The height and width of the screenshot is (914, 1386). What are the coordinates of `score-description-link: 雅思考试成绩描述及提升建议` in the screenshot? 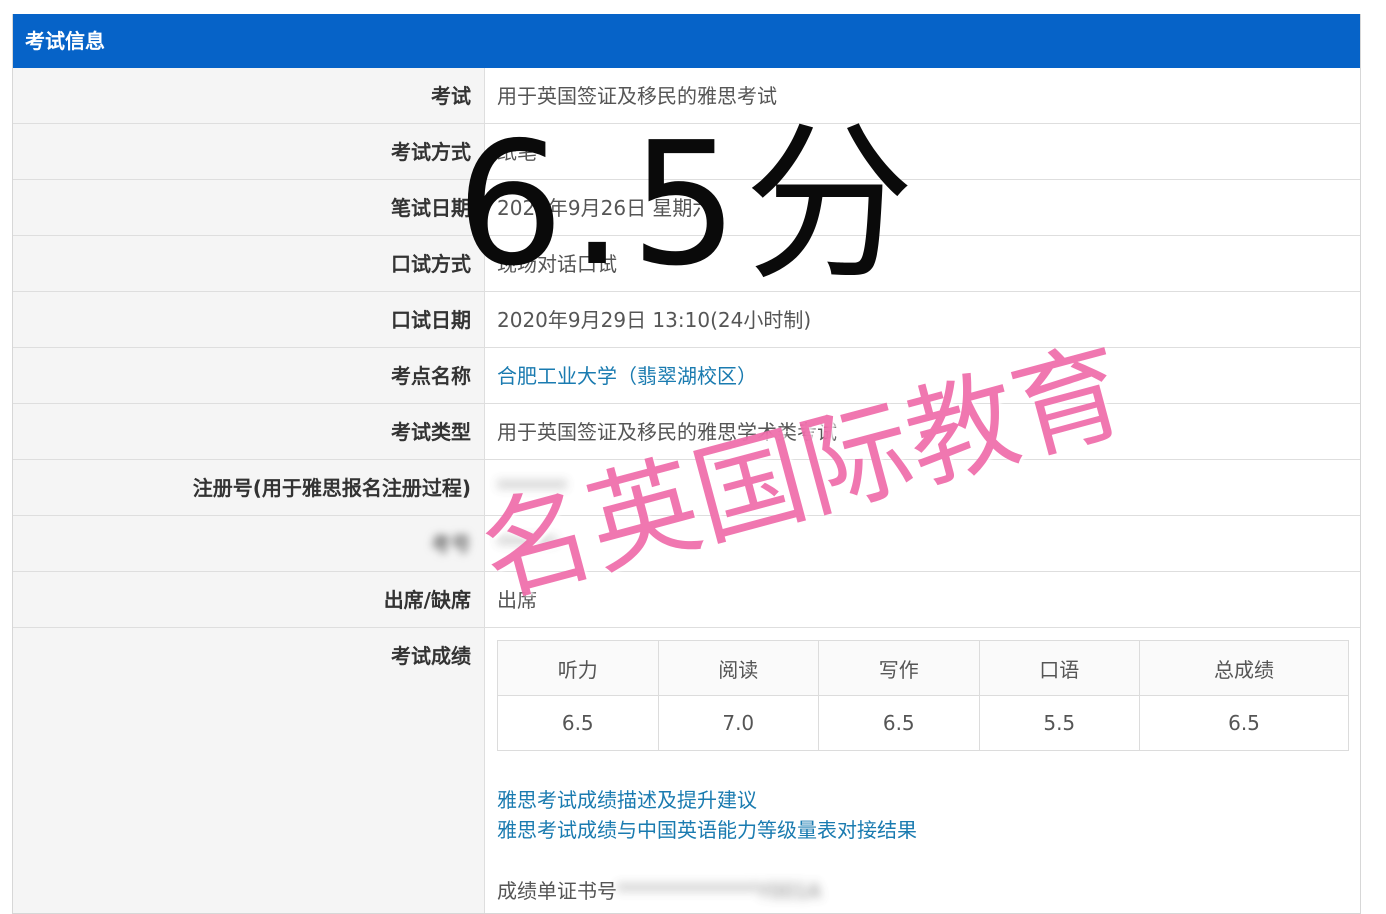 It's located at (923, 800).